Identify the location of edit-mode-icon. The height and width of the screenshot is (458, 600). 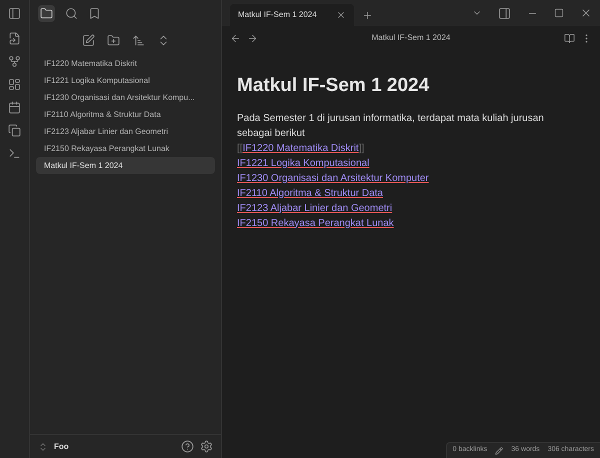
(499, 450).